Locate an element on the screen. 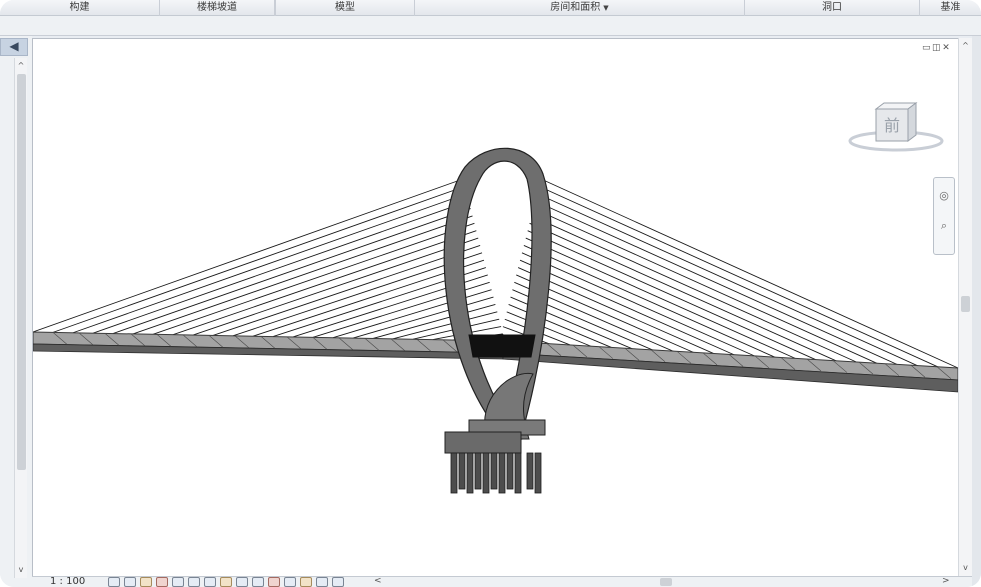 The image size is (981, 587). show-crop-icon is located at coordinates (210, 582).